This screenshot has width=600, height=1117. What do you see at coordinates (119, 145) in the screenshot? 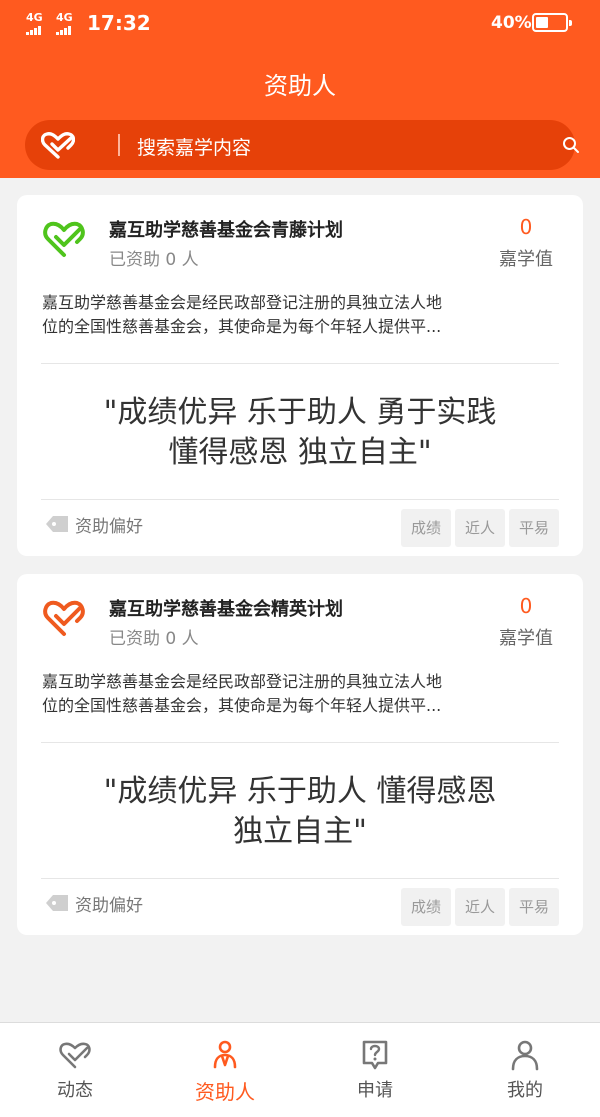
I see `search-divider` at bounding box center [119, 145].